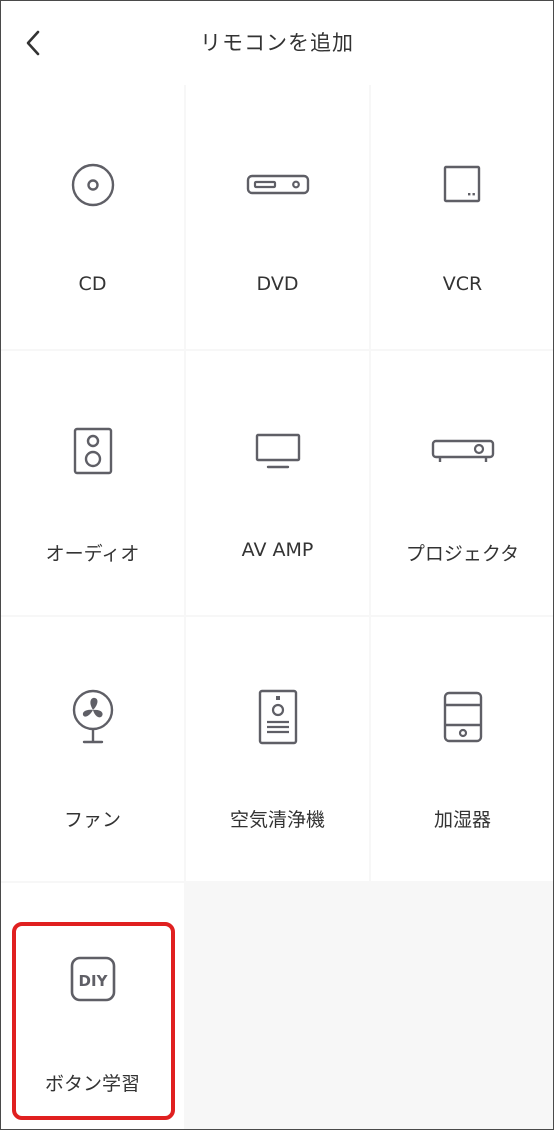  Describe the element at coordinates (462, 717) in the screenshot. I see `humidifier-icon` at that location.